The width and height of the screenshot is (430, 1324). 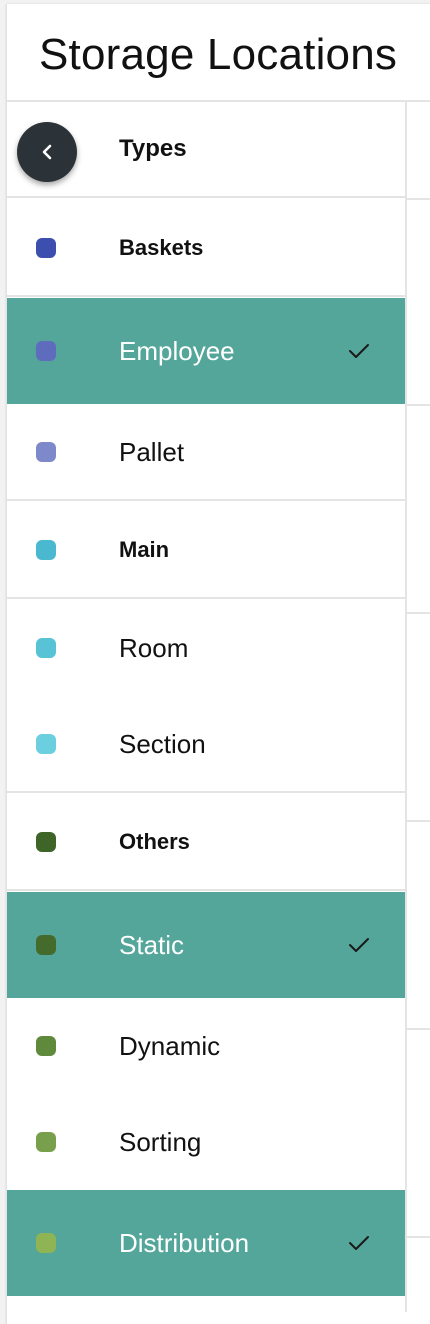 I want to click on sidebar-item-label: Main, so click(x=144, y=549).